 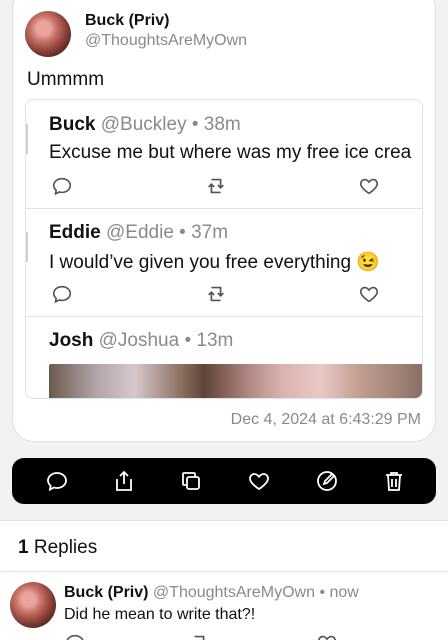 I want to click on thread-item-meta: @Buckley • 38m, so click(x=170, y=124).